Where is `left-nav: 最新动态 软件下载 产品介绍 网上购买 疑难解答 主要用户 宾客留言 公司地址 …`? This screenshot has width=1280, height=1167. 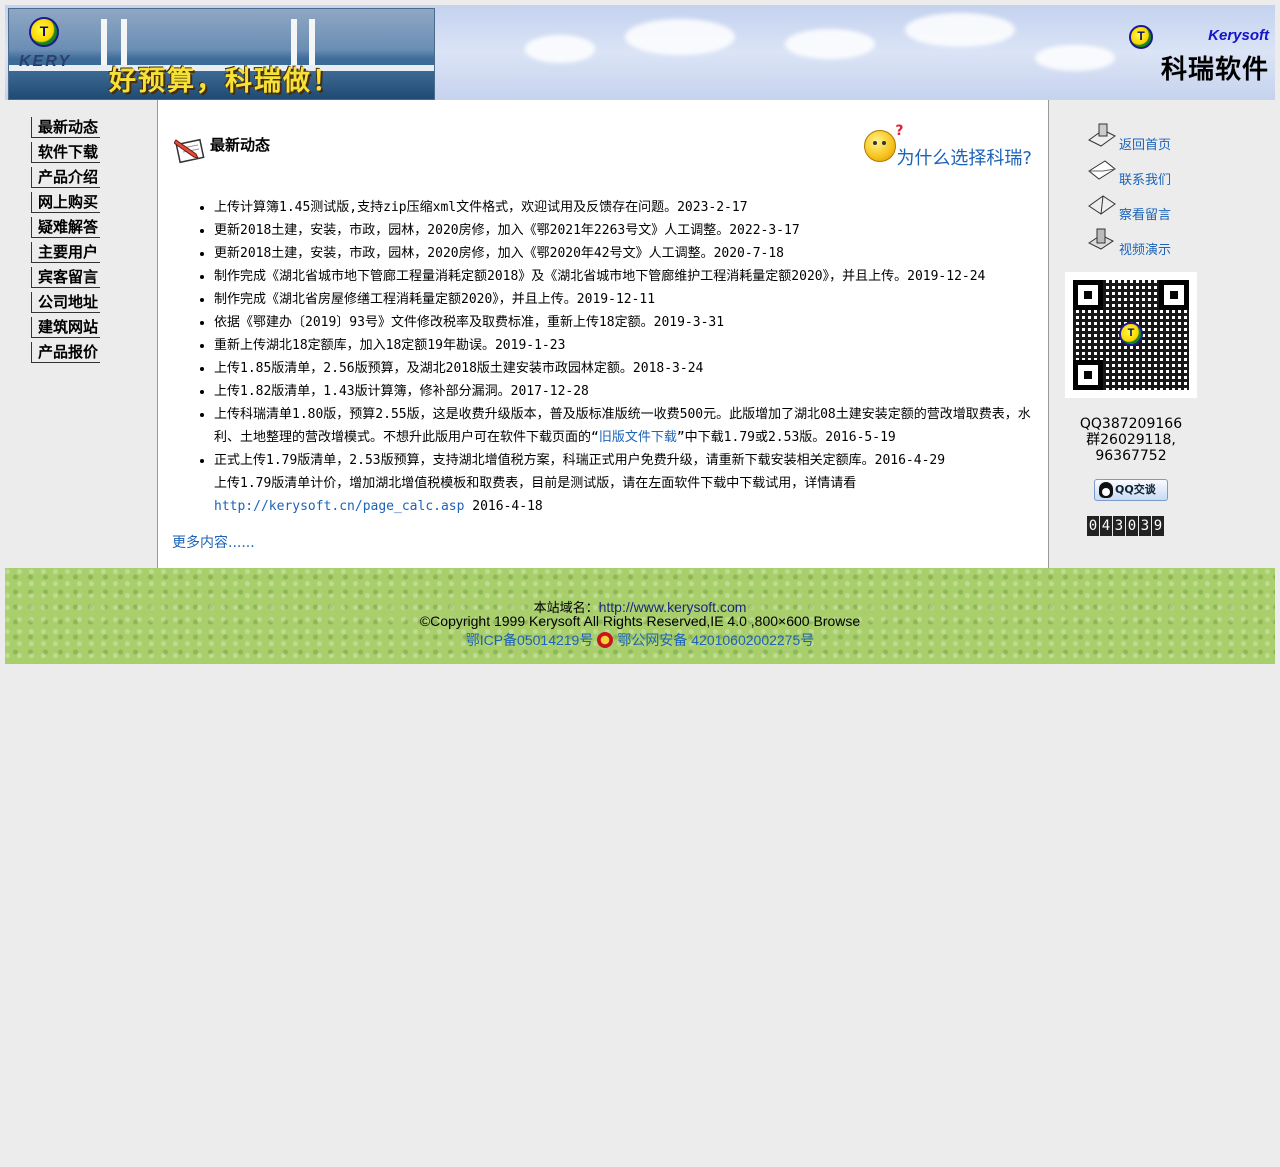
left-nav: 最新动态 软件下载 产品介绍 网上购买 疑难解答 主要用户 宾客留言 公司地址 … is located at coordinates (81, 232).